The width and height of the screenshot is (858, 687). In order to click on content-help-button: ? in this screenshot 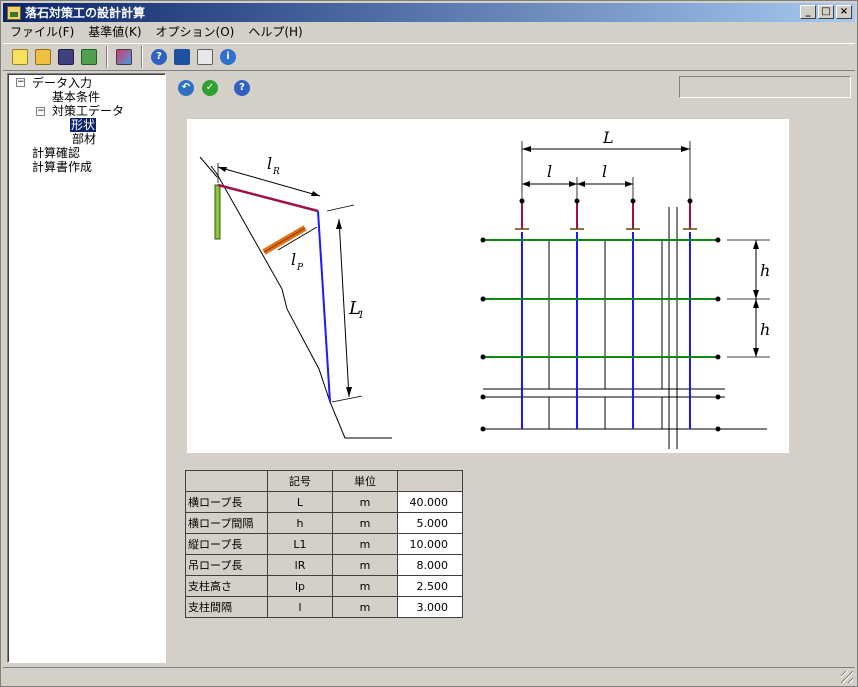, I will do `click(242, 88)`.